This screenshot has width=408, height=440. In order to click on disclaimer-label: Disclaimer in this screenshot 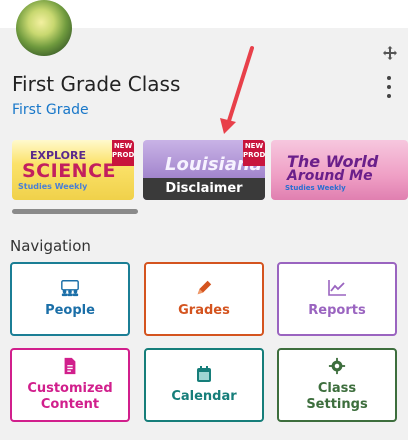, I will do `click(204, 189)`.